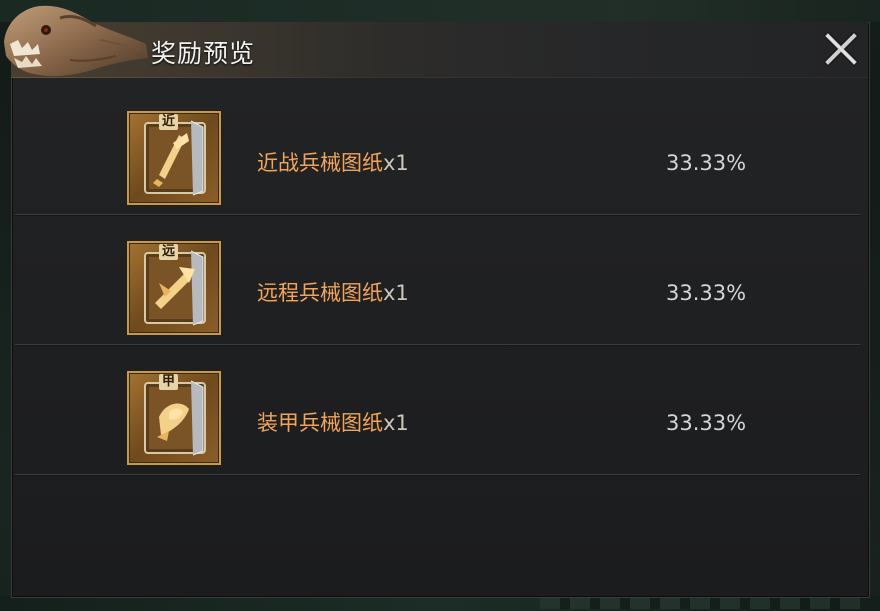  I want to click on reward-name: 装甲兵械图纸x1, so click(333, 423).